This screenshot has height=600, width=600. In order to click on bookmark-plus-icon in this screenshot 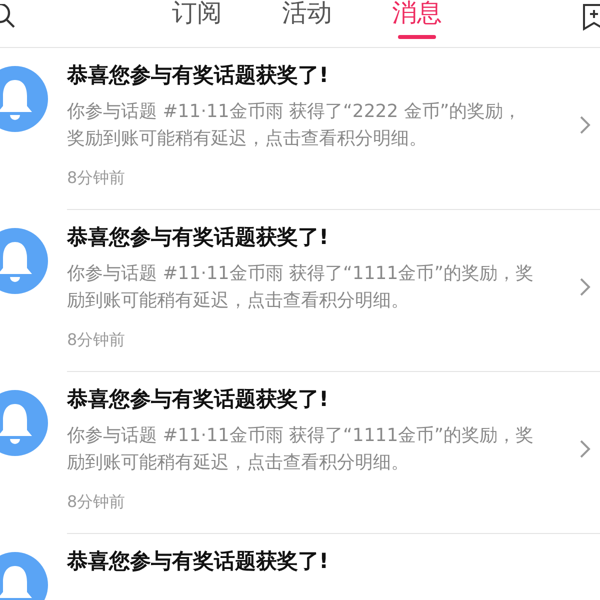, I will do `click(591, 16)`.